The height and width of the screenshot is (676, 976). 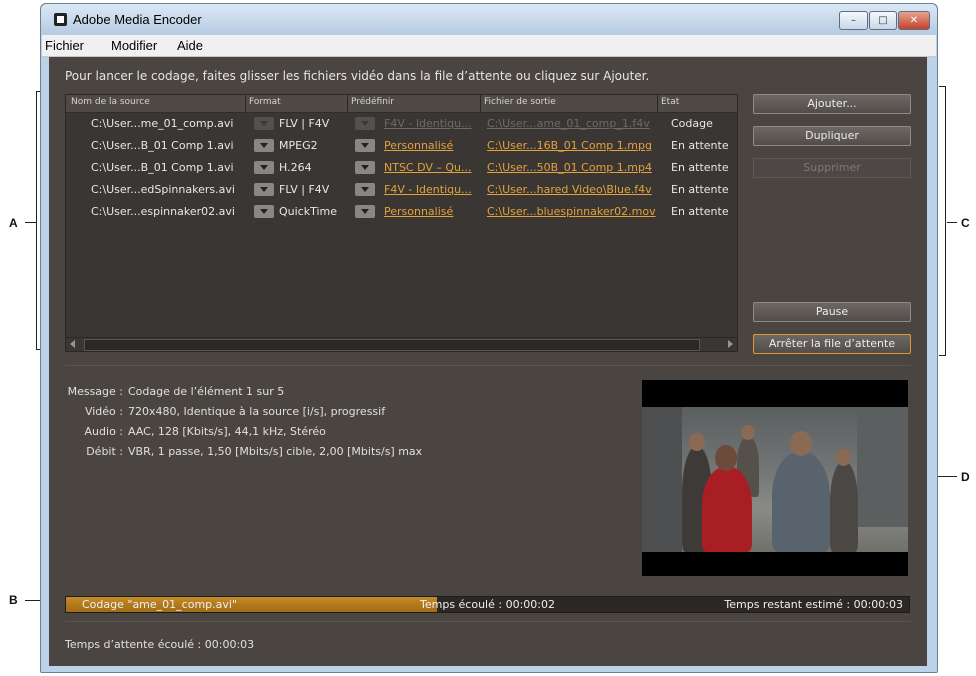 What do you see at coordinates (206, 391) in the screenshot?
I see `message-value: Codage de l’élément 1 sur 5` at bounding box center [206, 391].